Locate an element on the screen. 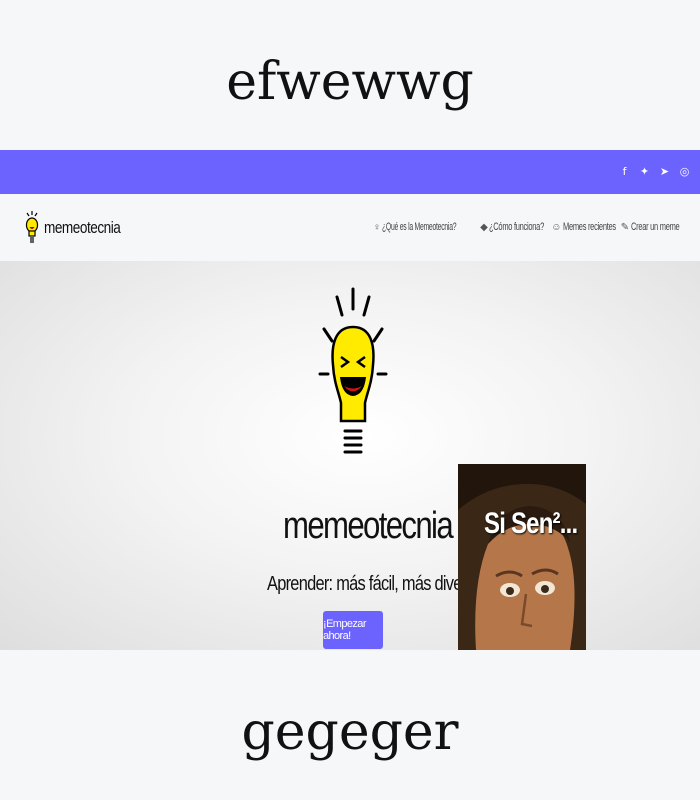 The height and width of the screenshot is (800, 700). nav-item-what-is: ♀ ¿Qué es la Memeotecnia? is located at coordinates (423, 227).